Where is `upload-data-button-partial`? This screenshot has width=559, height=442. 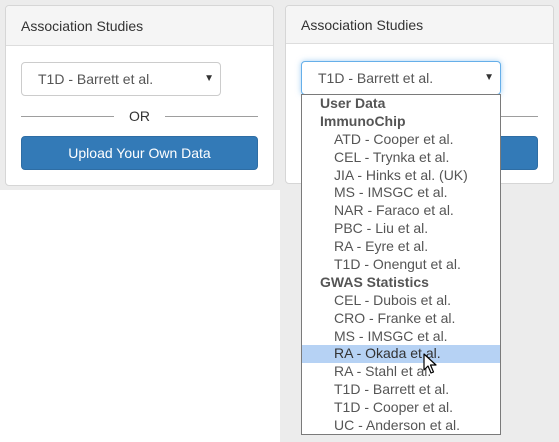 upload-data-button-partial is located at coordinates (518, 153).